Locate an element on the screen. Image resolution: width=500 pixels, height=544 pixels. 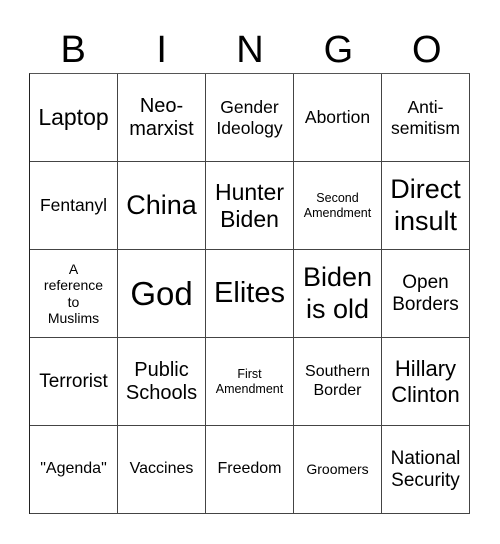
header-letter-b: B is located at coordinates (73, 50).